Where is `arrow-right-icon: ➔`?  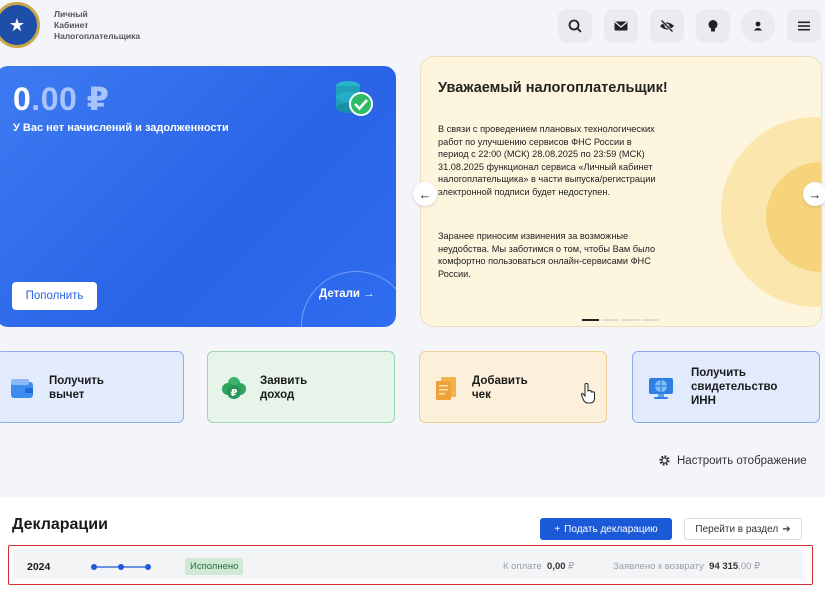
arrow-right-icon: ➔ is located at coordinates (786, 529).